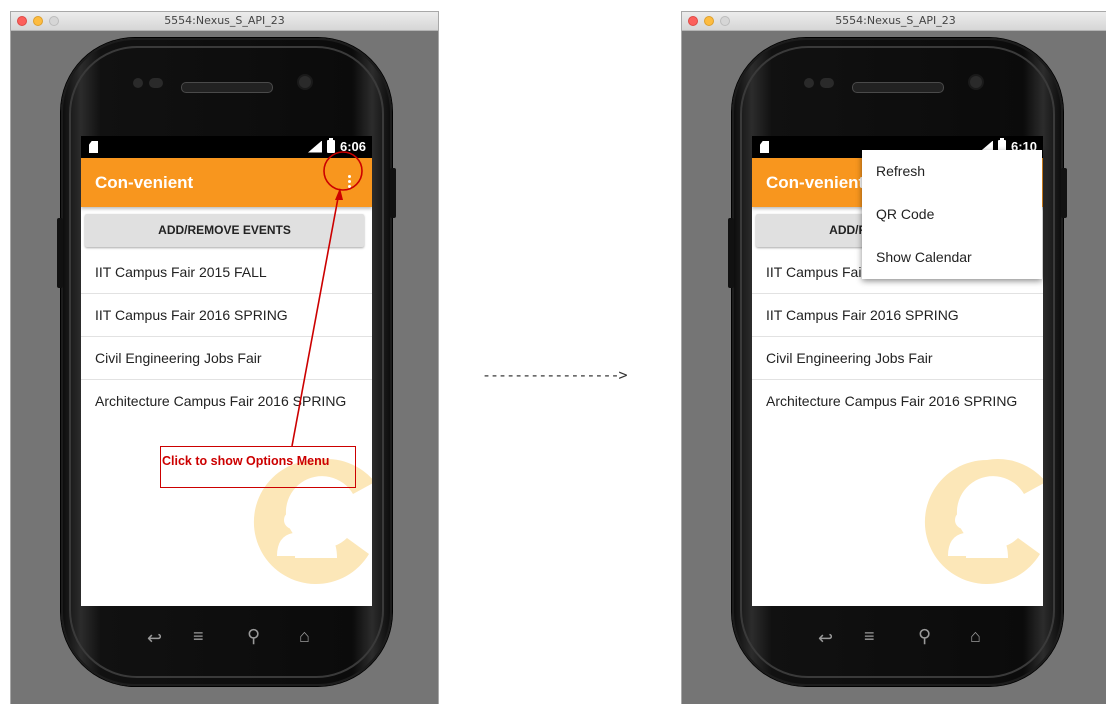  What do you see at coordinates (224, 230) in the screenshot?
I see `add-remove-events-button: ADD/REMOVE EVENTS` at bounding box center [224, 230].